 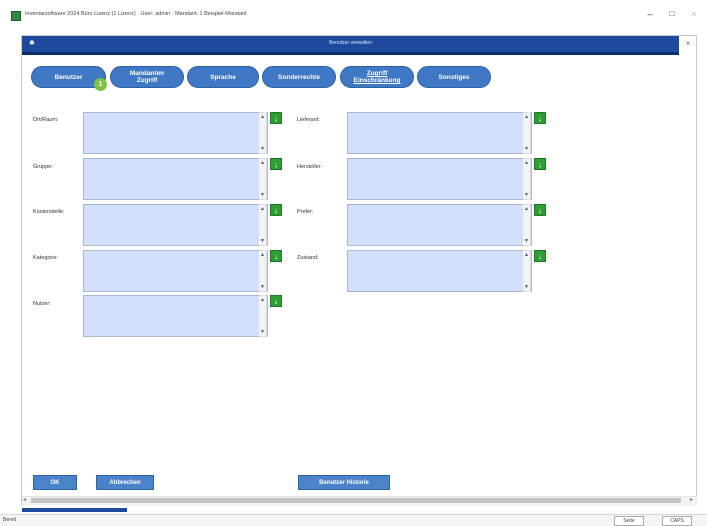 I want to click on label-prefer: Prefer:, so click(x=305, y=212).